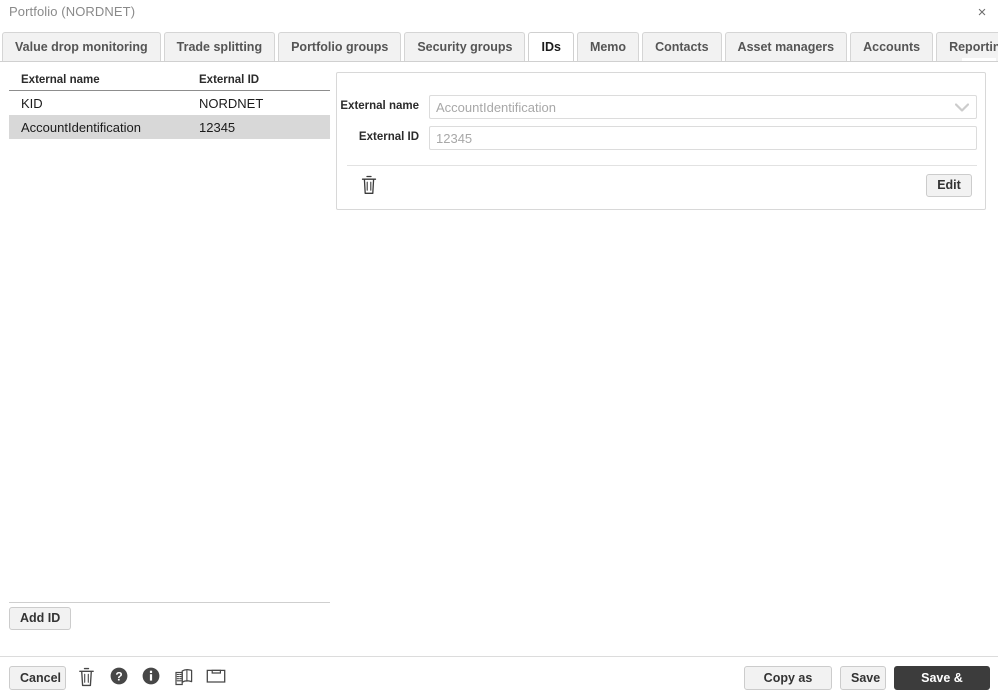  I want to click on tab-security-groups: Security groups, so click(465, 46).